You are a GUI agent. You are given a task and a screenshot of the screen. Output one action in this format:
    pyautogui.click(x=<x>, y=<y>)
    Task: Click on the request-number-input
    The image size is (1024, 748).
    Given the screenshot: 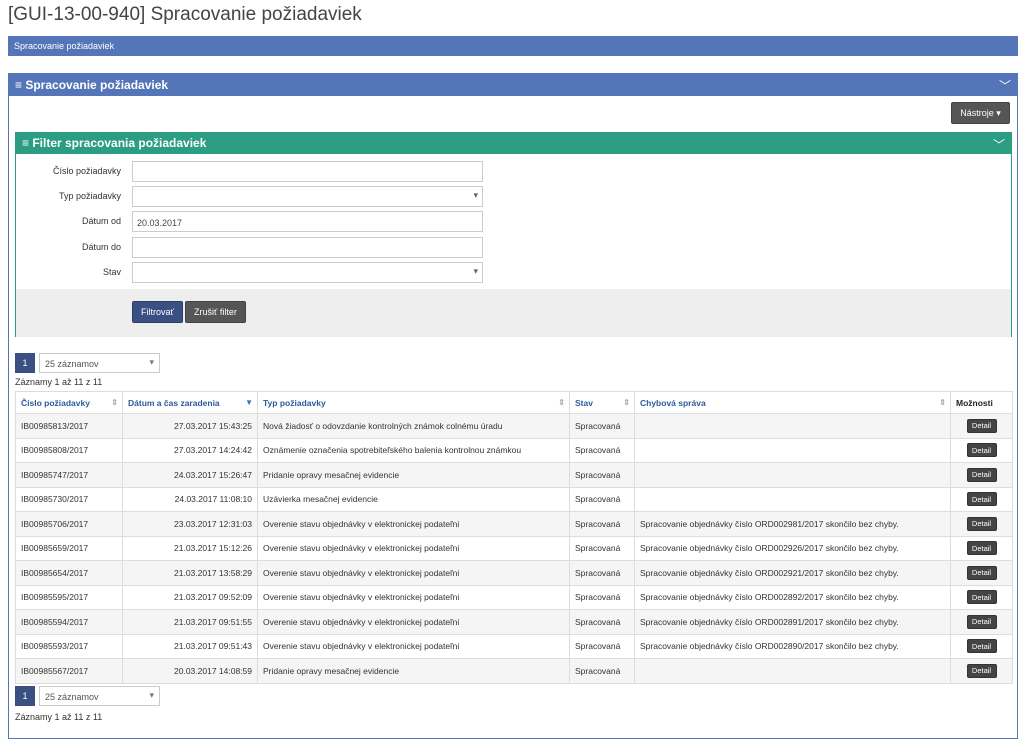 What is the action you would take?
    pyautogui.click(x=307, y=171)
    